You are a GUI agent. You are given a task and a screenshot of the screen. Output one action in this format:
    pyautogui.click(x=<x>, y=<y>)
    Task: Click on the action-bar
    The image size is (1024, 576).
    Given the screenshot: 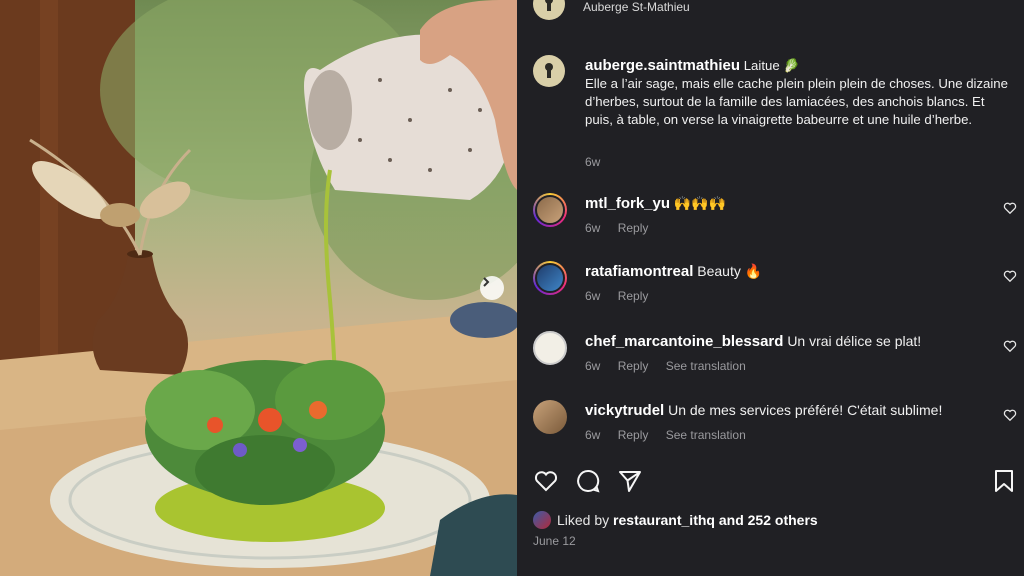 What is the action you would take?
    pyautogui.click(x=775, y=481)
    